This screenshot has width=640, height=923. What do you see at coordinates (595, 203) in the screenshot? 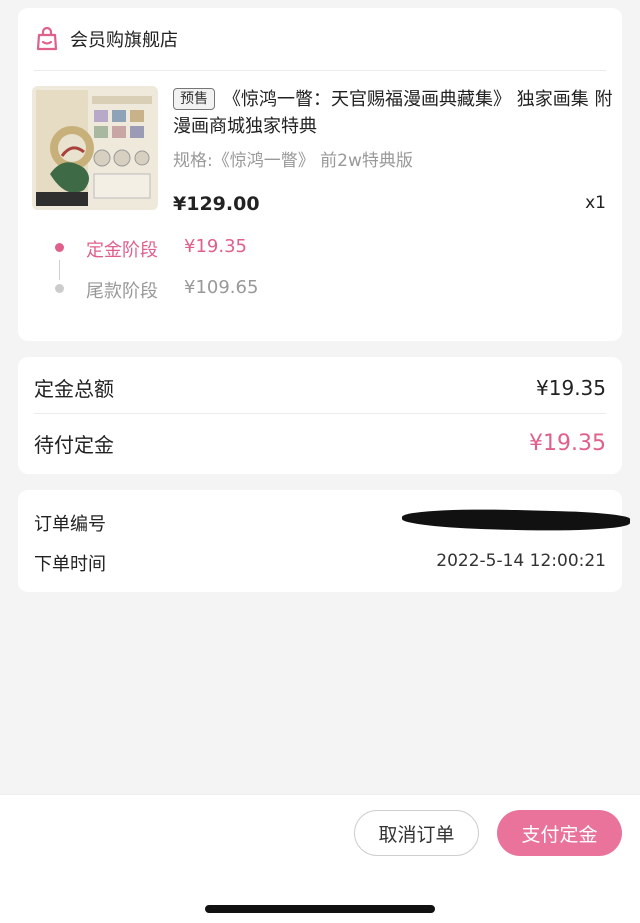
I see `product-quantity: x1` at bounding box center [595, 203].